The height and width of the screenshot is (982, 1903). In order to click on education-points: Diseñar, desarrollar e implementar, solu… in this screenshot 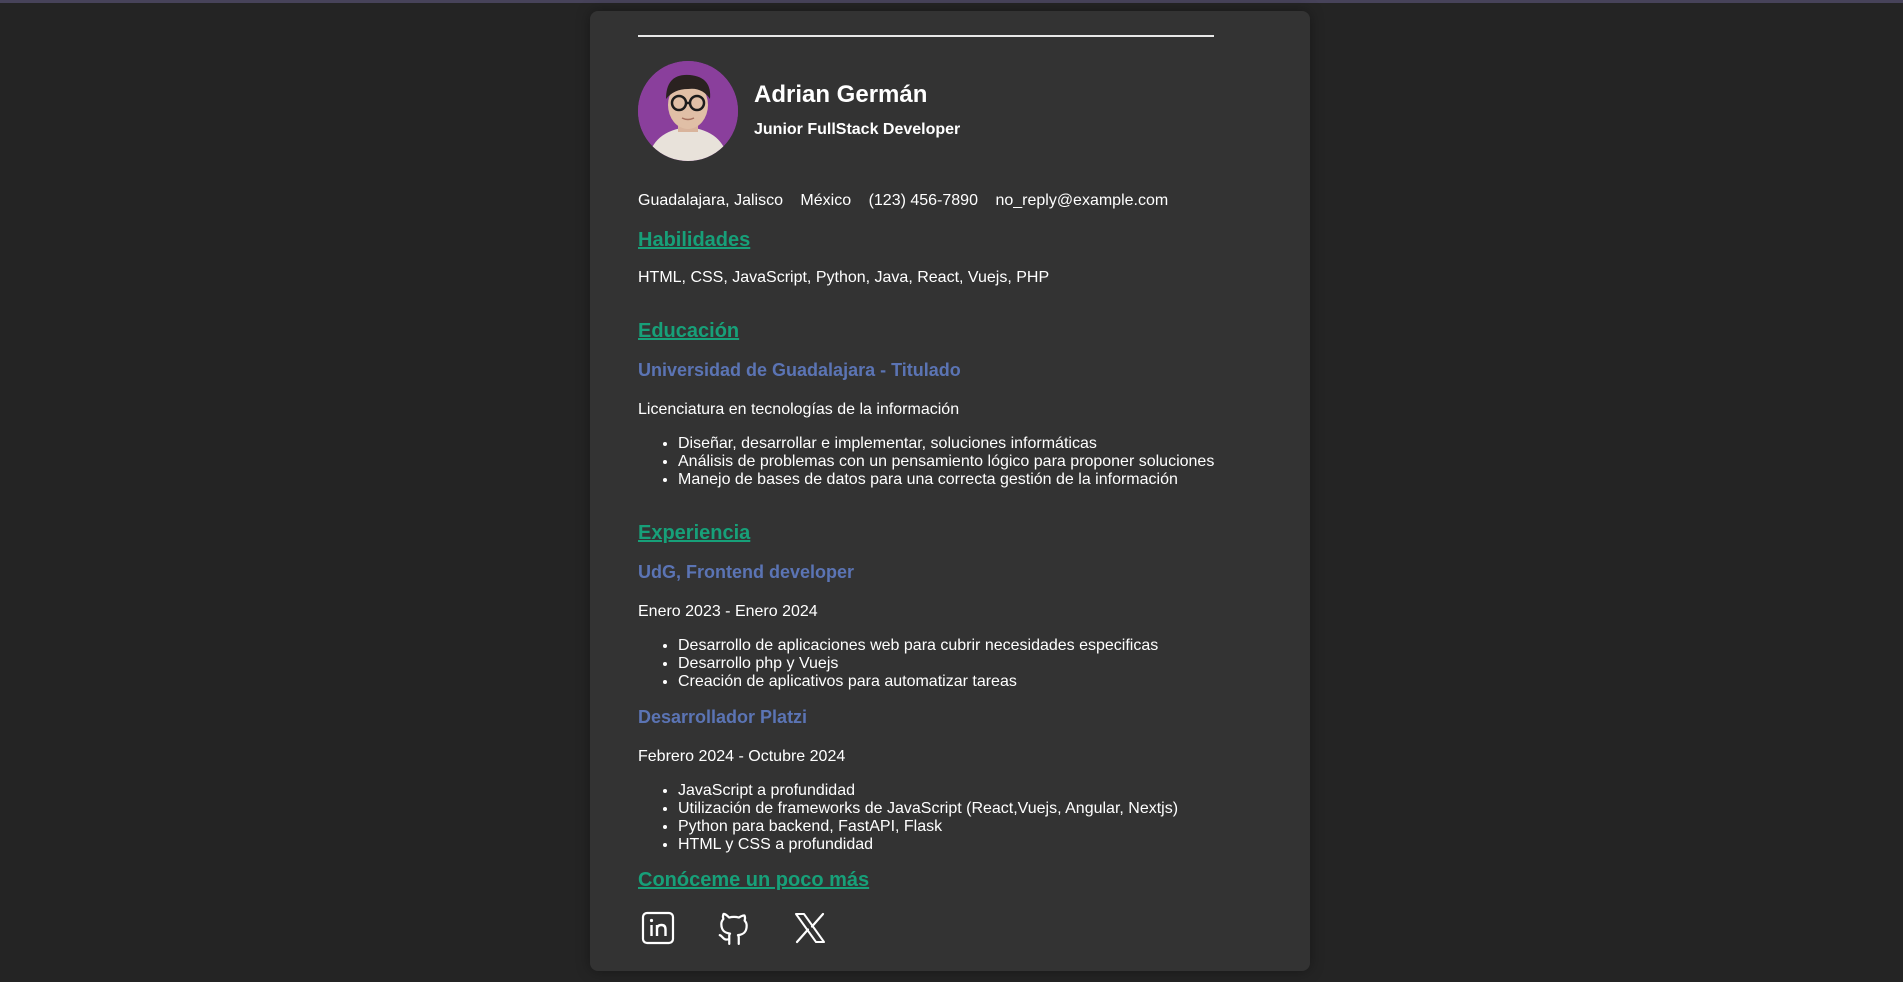, I will do `click(926, 462)`.